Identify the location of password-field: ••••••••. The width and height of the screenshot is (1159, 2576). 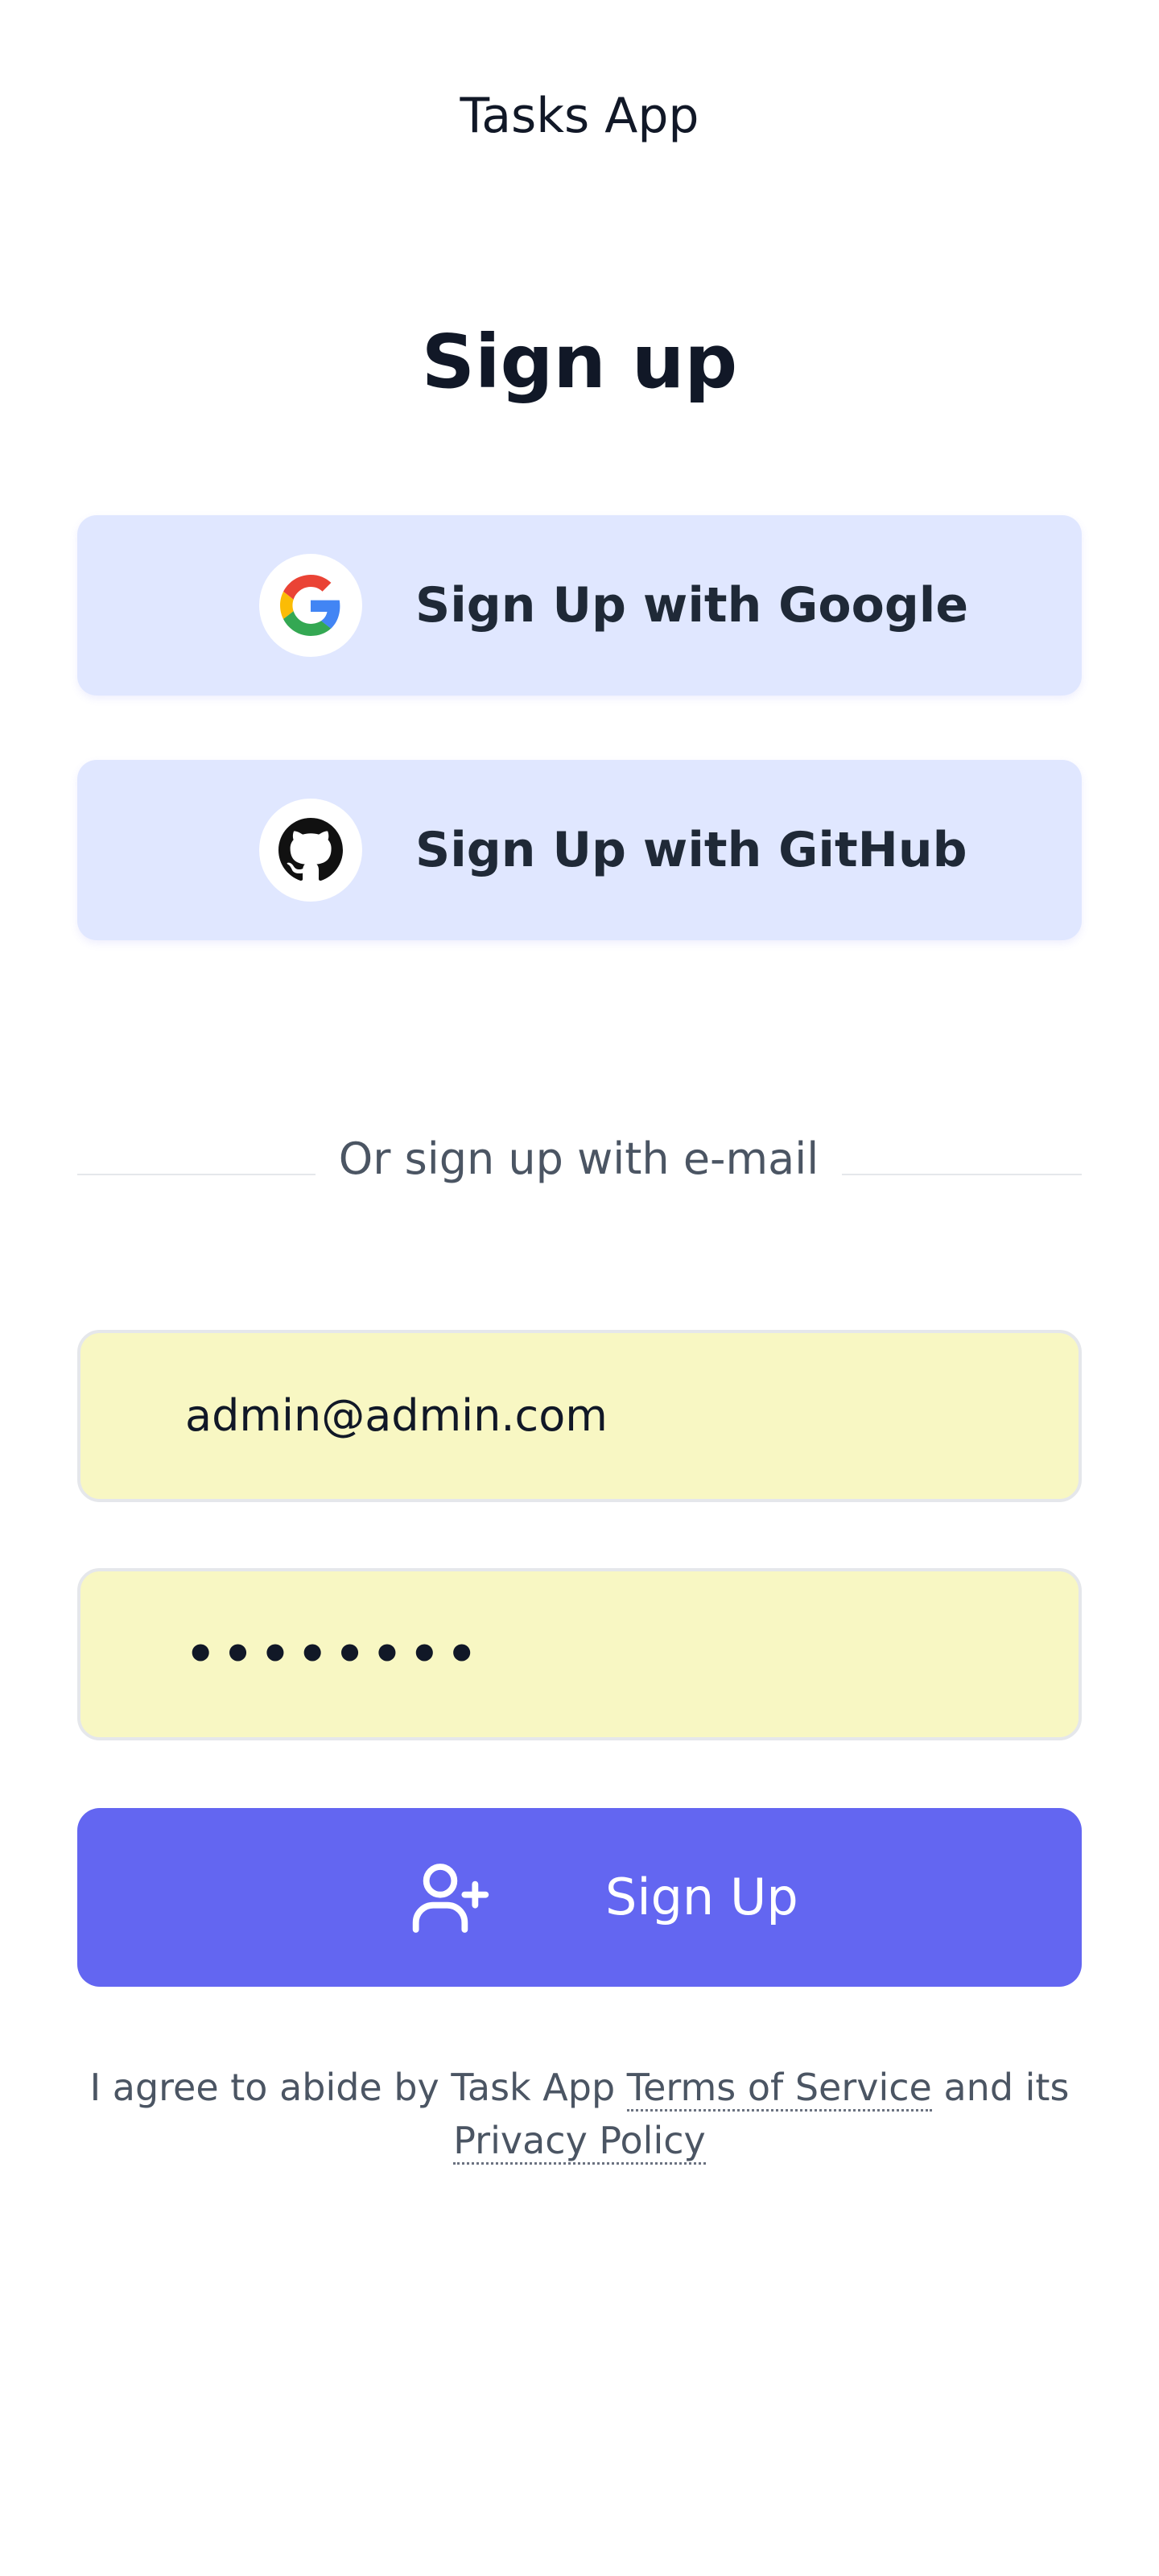
(579, 1654).